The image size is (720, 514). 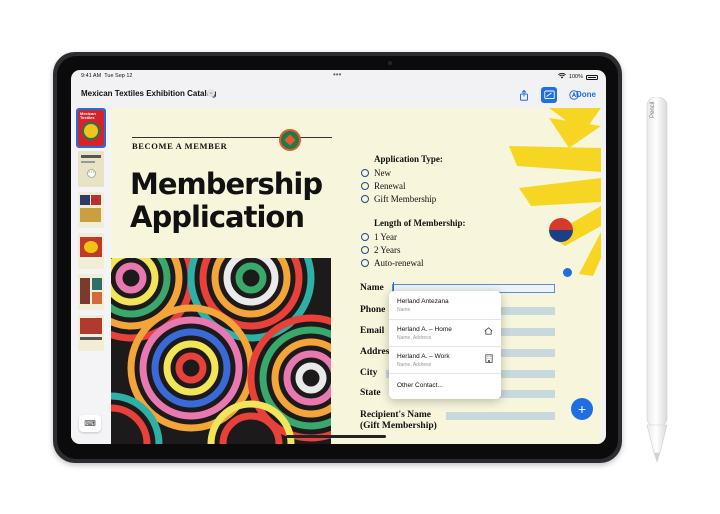 I want to click on recipient-field, so click(x=500, y=416).